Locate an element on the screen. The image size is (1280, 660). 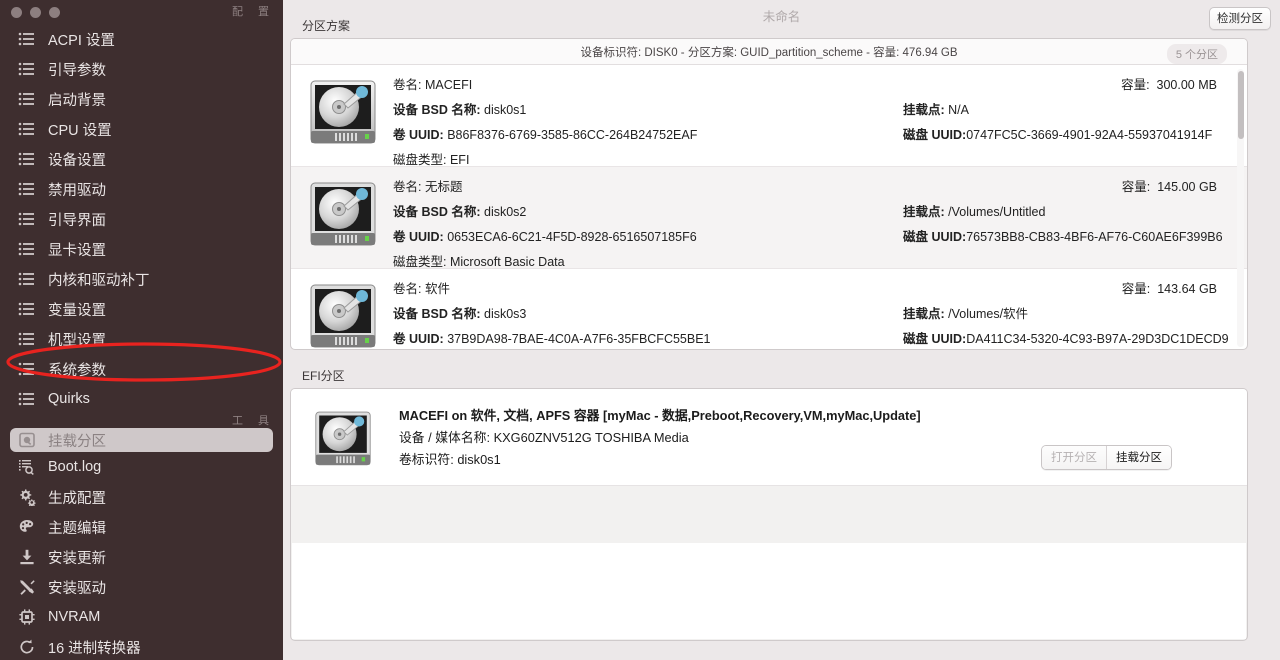
volume-uuid-value: 37B9DA98-7BAE-4C0A-A7F6-35FBCFC55BE1 is located at coordinates (579, 339).